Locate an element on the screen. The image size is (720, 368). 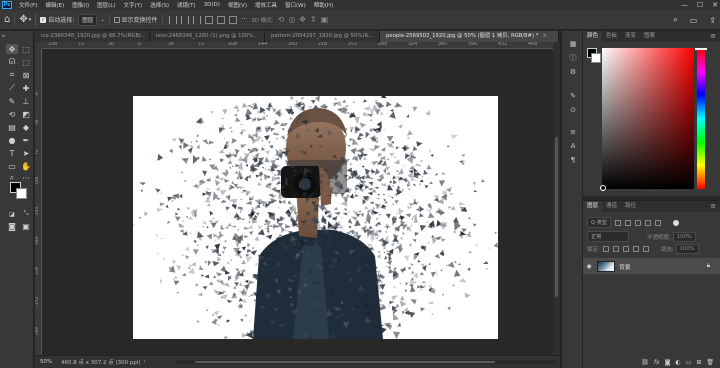
3d-roll-icon: ◎ is located at coordinates (291, 19).